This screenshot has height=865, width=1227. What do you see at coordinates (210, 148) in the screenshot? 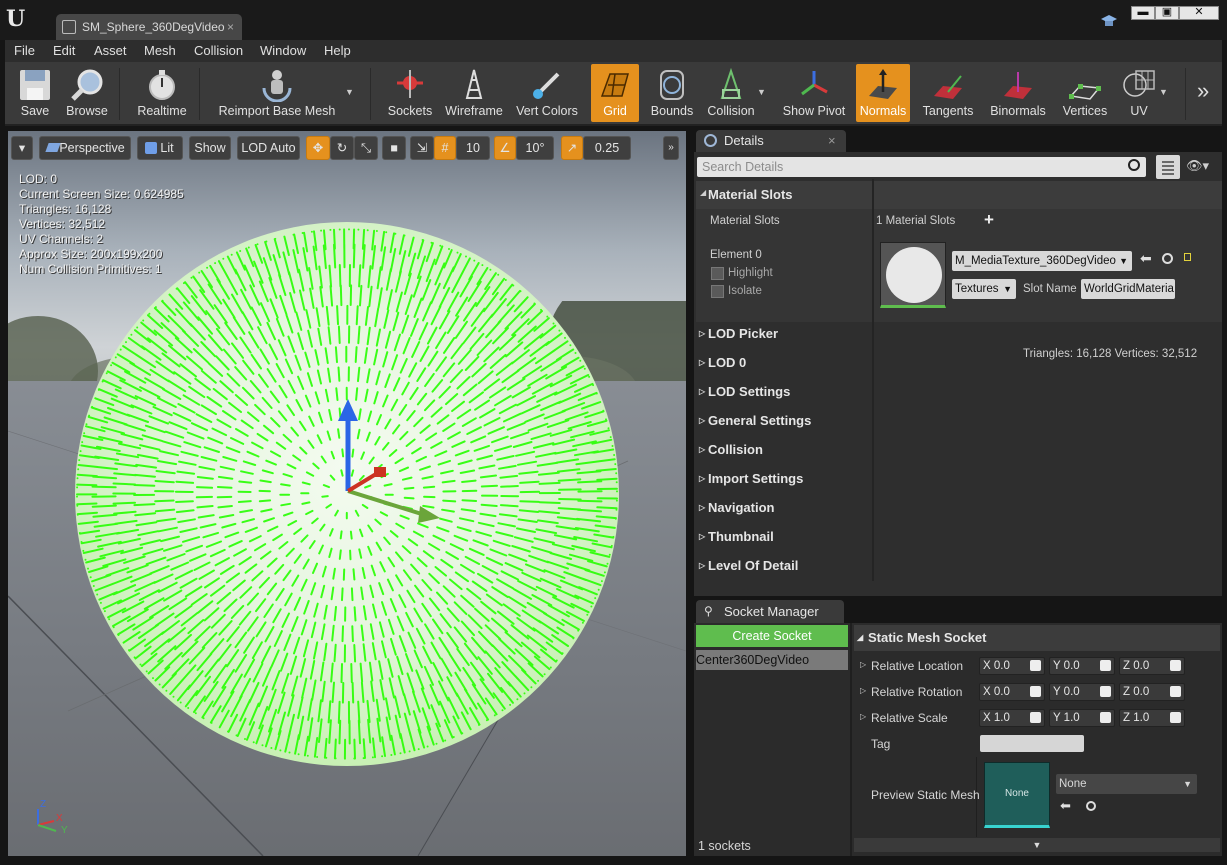
I see `show-button: Show` at bounding box center [210, 148].